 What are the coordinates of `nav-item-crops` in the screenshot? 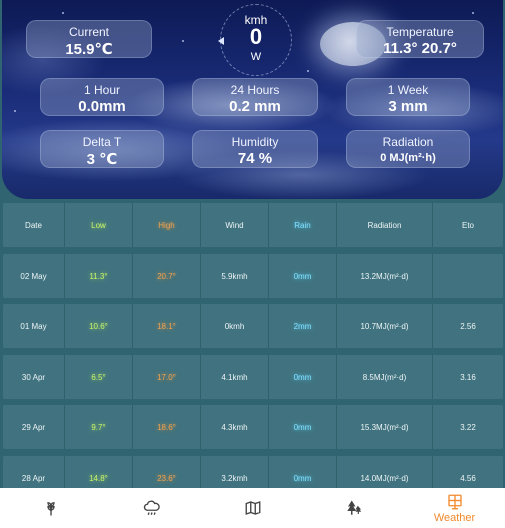 It's located at (50, 508).